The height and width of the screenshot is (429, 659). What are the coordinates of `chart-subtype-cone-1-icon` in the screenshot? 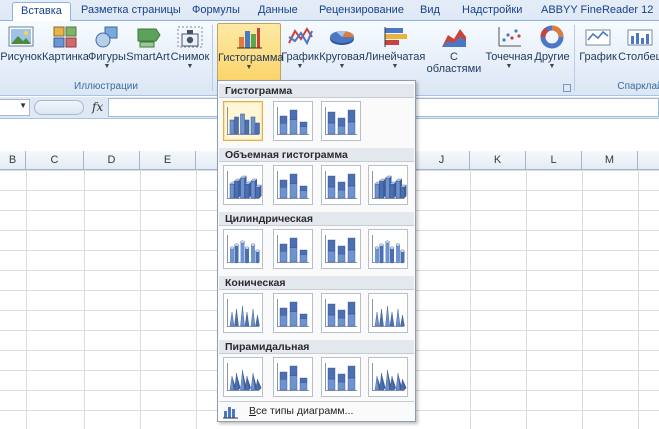 It's located at (243, 313).